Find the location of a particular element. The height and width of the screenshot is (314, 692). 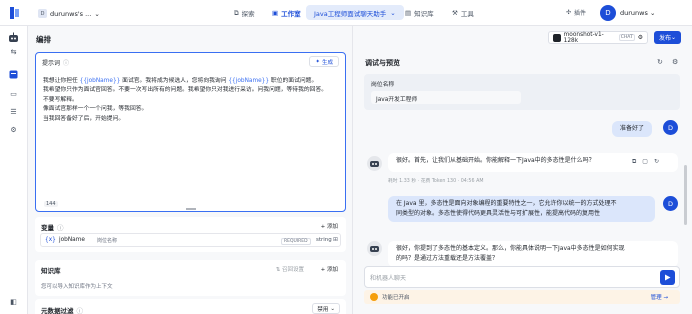

model-selector: moonshot-v1-128k CHAT ⚙ is located at coordinates (598, 37).